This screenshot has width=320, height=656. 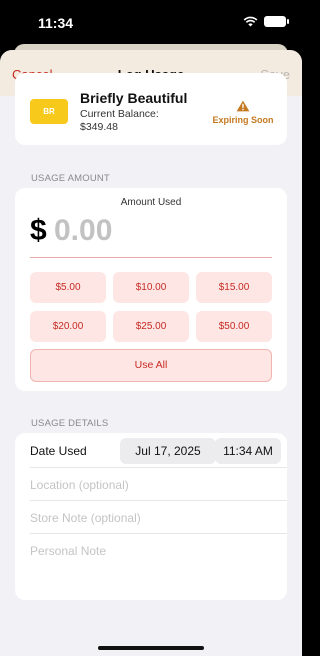 What do you see at coordinates (38, 230) in the screenshot?
I see `currency-symbol: $` at bounding box center [38, 230].